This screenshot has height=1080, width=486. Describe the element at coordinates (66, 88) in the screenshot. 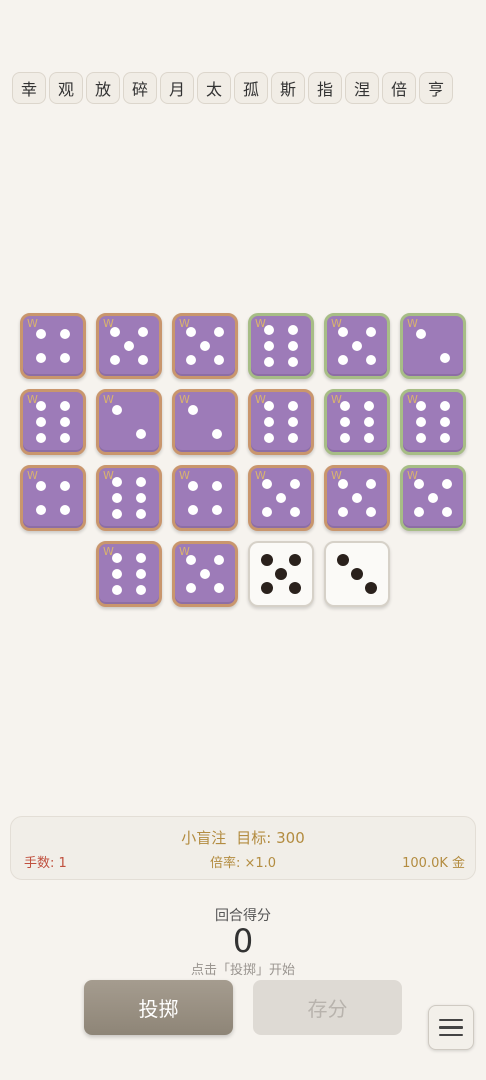

I see `tag-chip: 观` at that location.